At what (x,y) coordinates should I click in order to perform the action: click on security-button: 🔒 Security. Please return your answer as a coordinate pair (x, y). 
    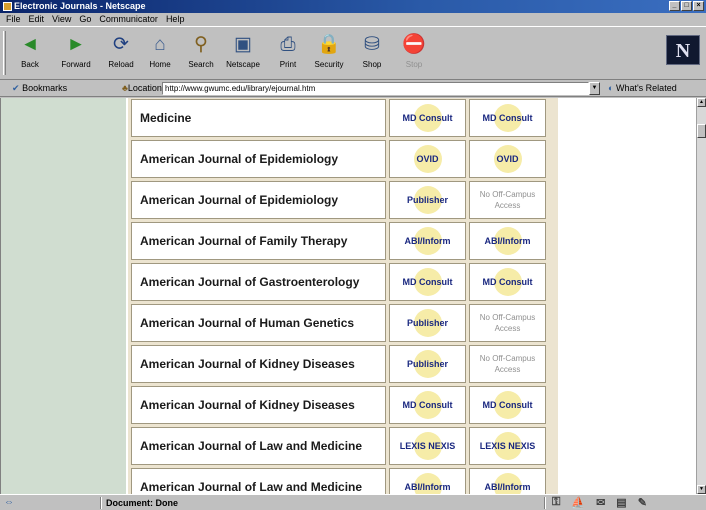
    Looking at the image, I should click on (329, 53).